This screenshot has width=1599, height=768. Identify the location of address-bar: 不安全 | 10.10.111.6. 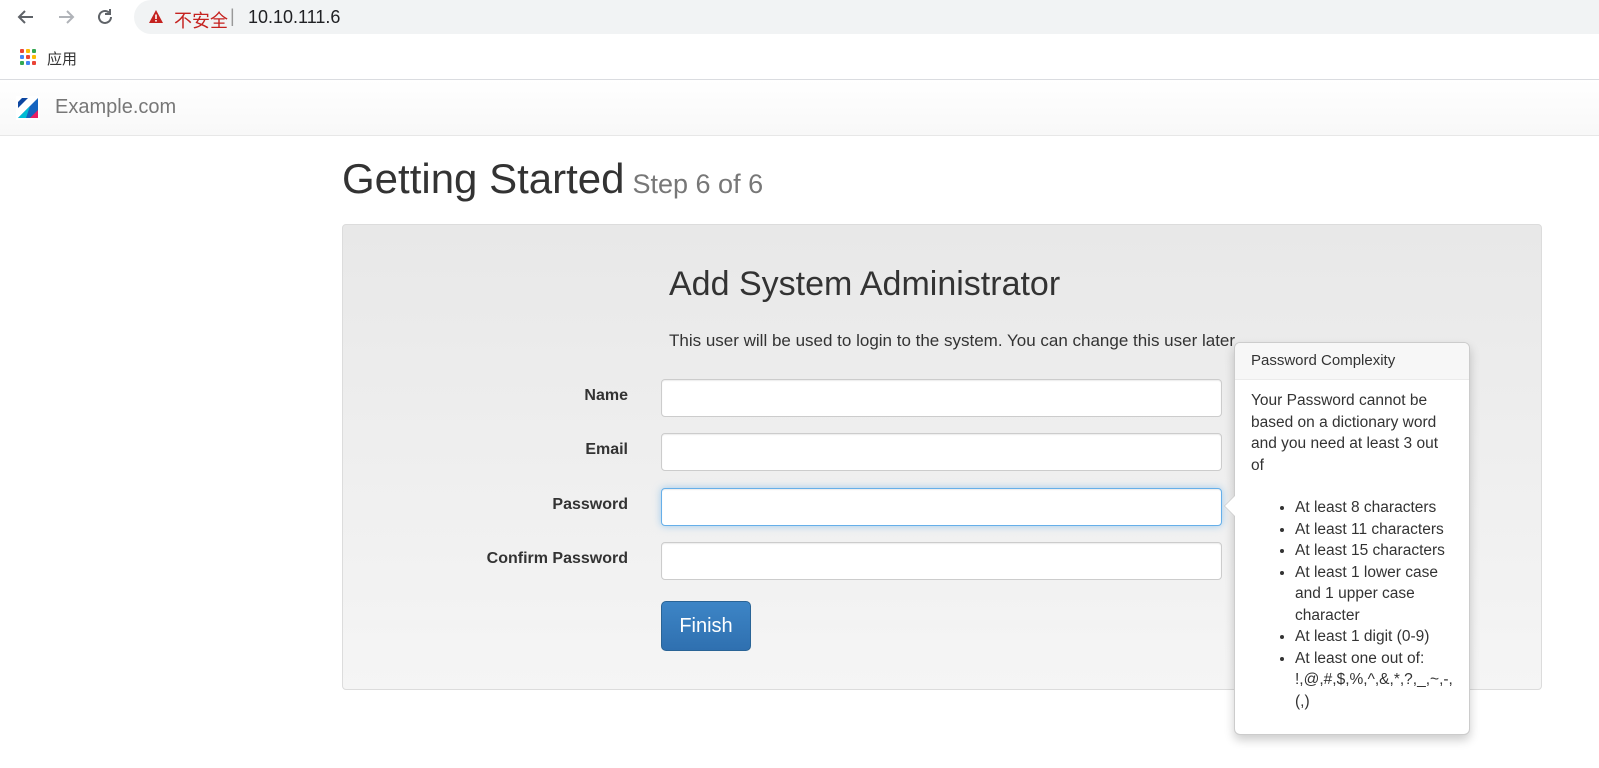
(866, 17).